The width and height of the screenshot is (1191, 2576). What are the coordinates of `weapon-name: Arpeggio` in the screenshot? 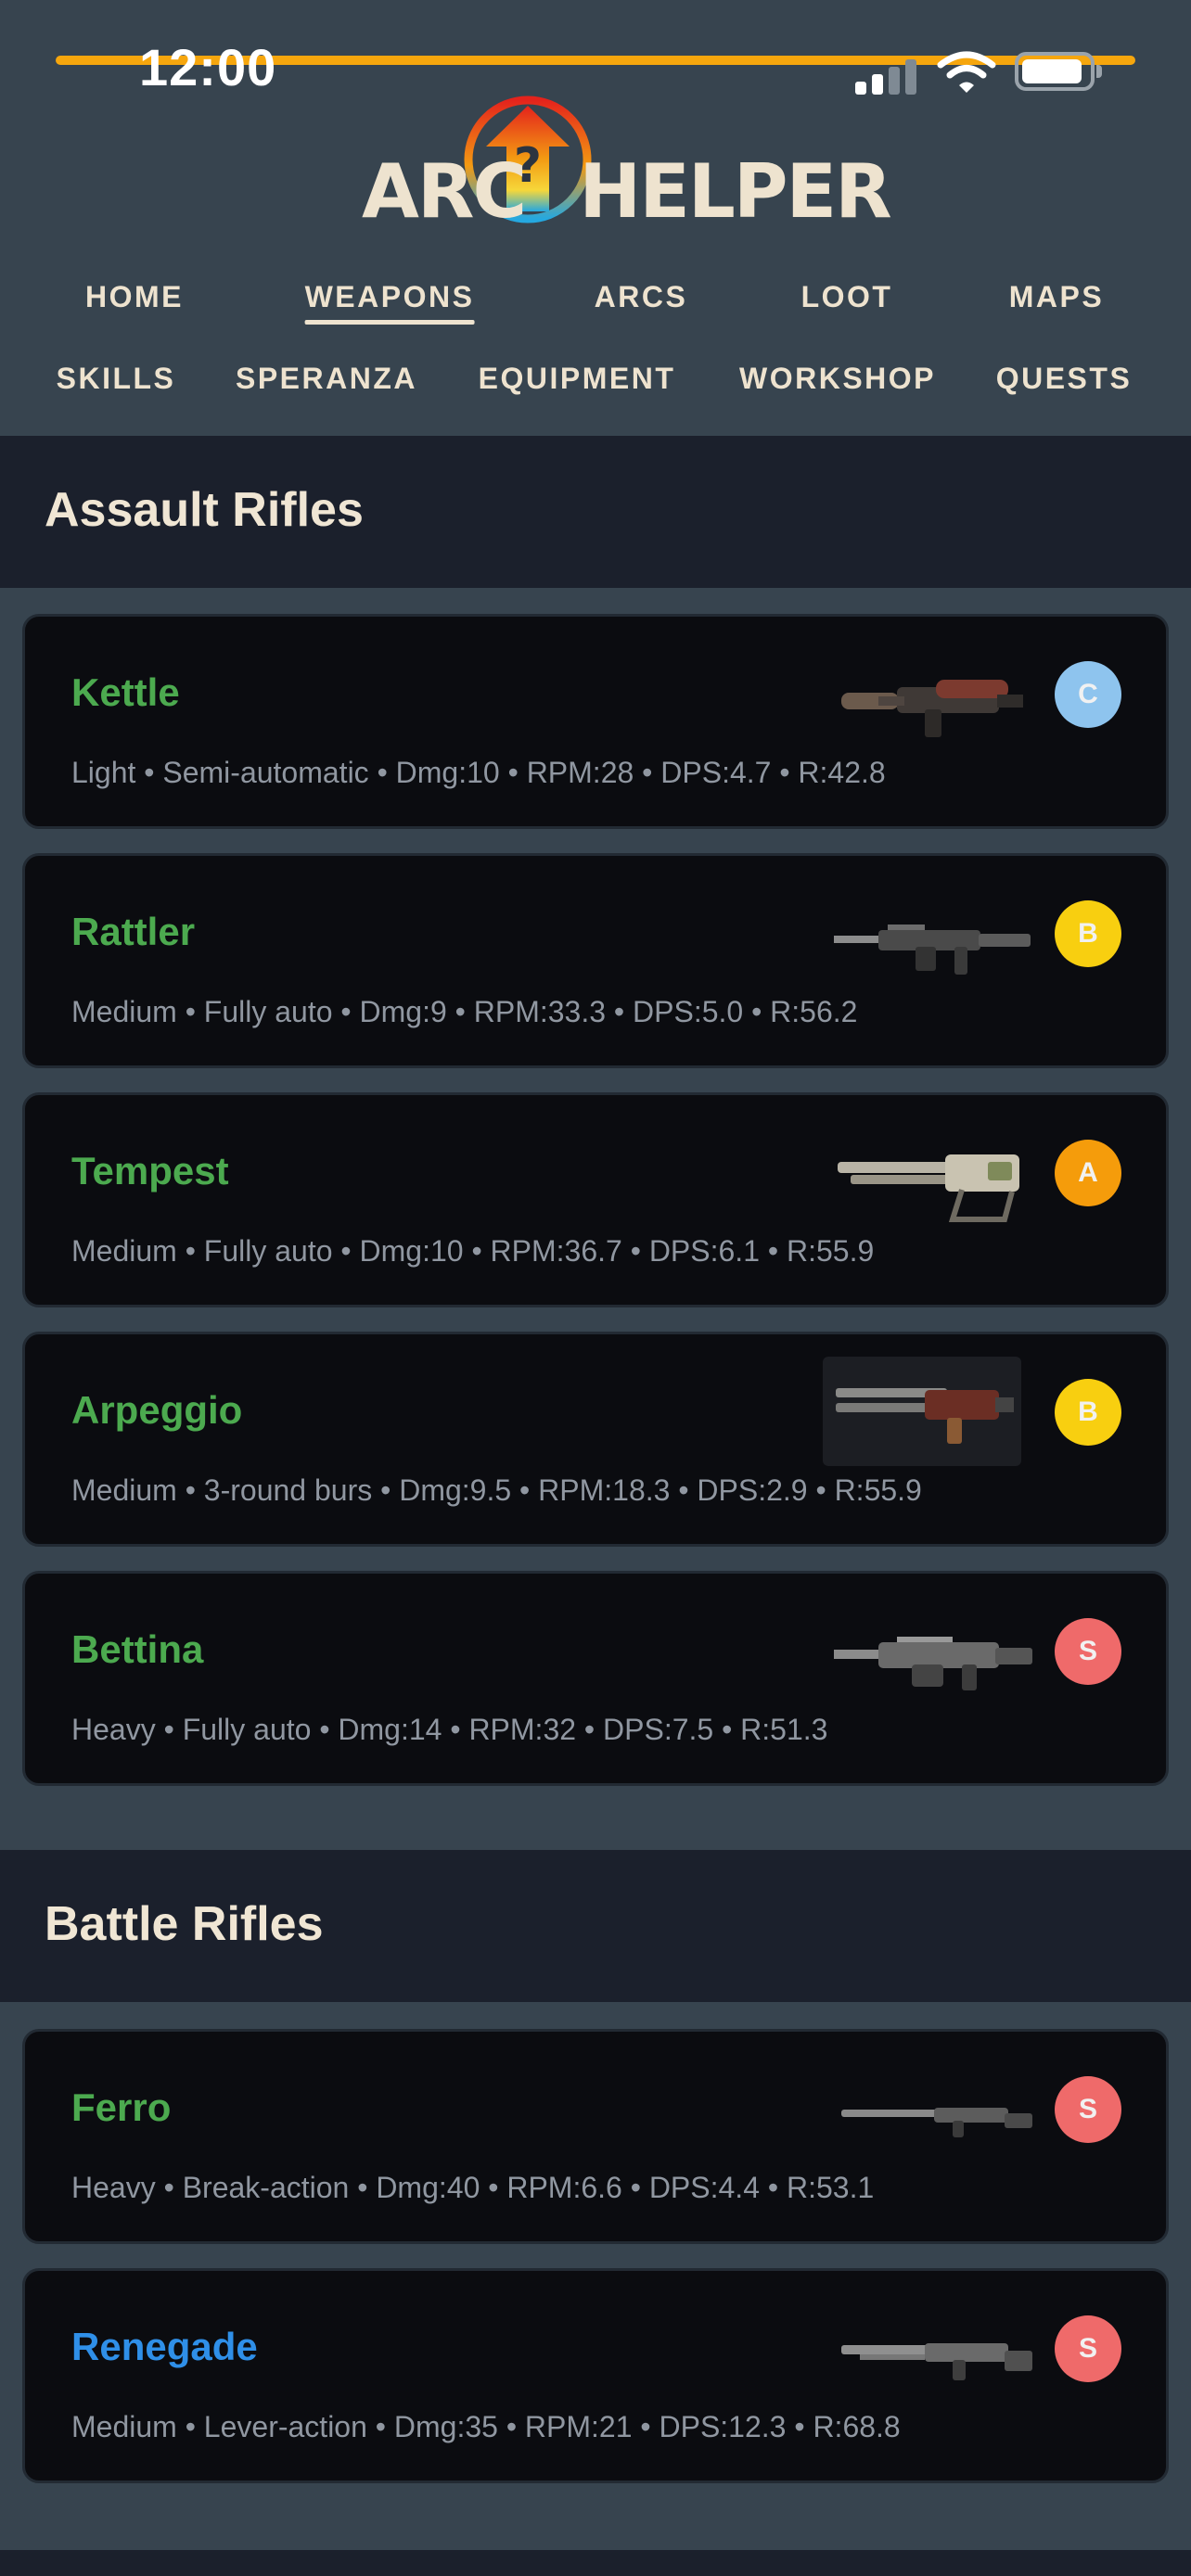 It's located at (157, 1410).